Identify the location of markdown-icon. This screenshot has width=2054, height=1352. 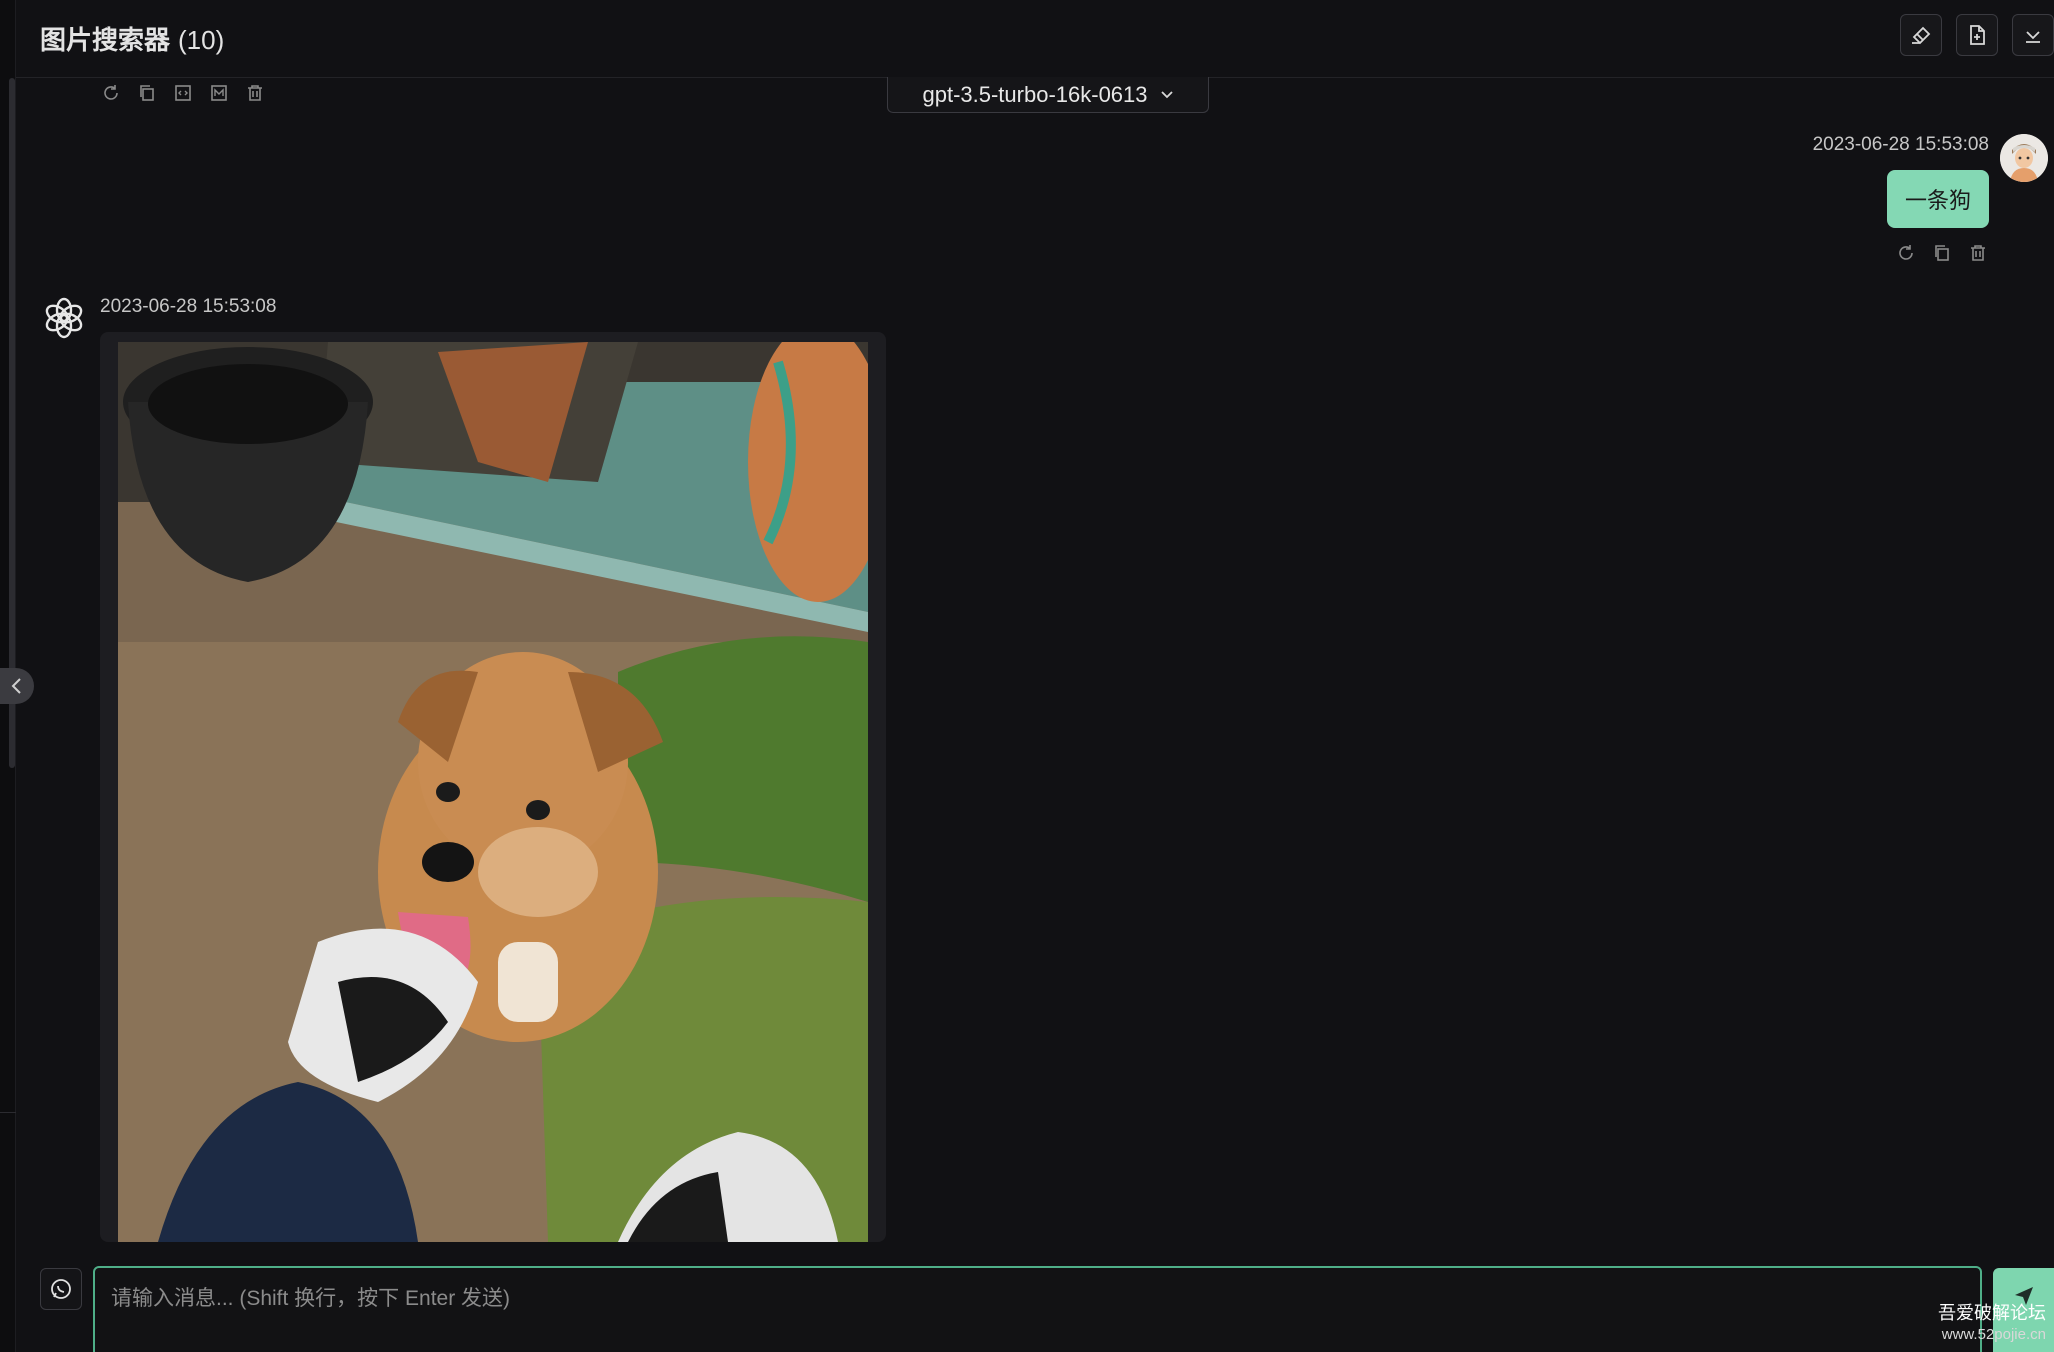
(219, 93).